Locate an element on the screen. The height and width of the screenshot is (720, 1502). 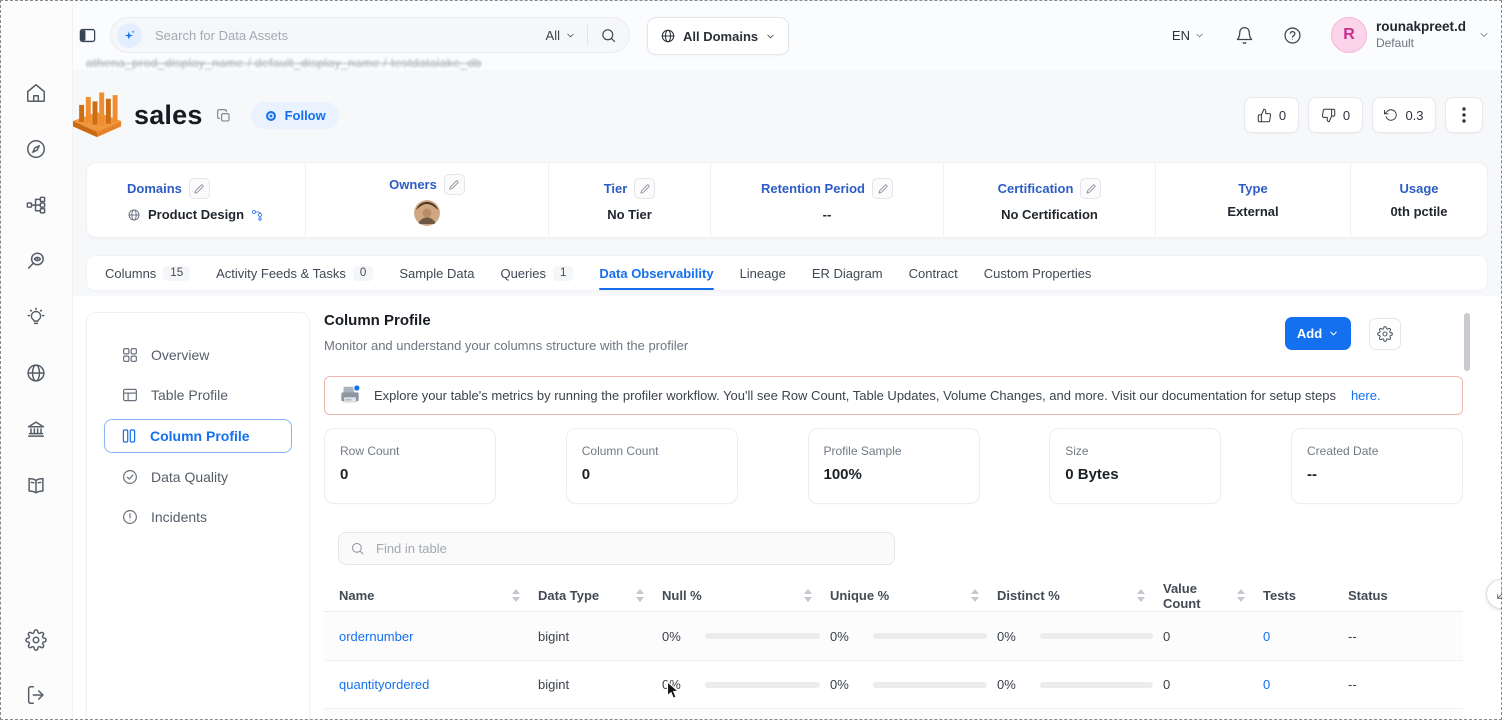
follow-dot-icon is located at coordinates (270, 115).